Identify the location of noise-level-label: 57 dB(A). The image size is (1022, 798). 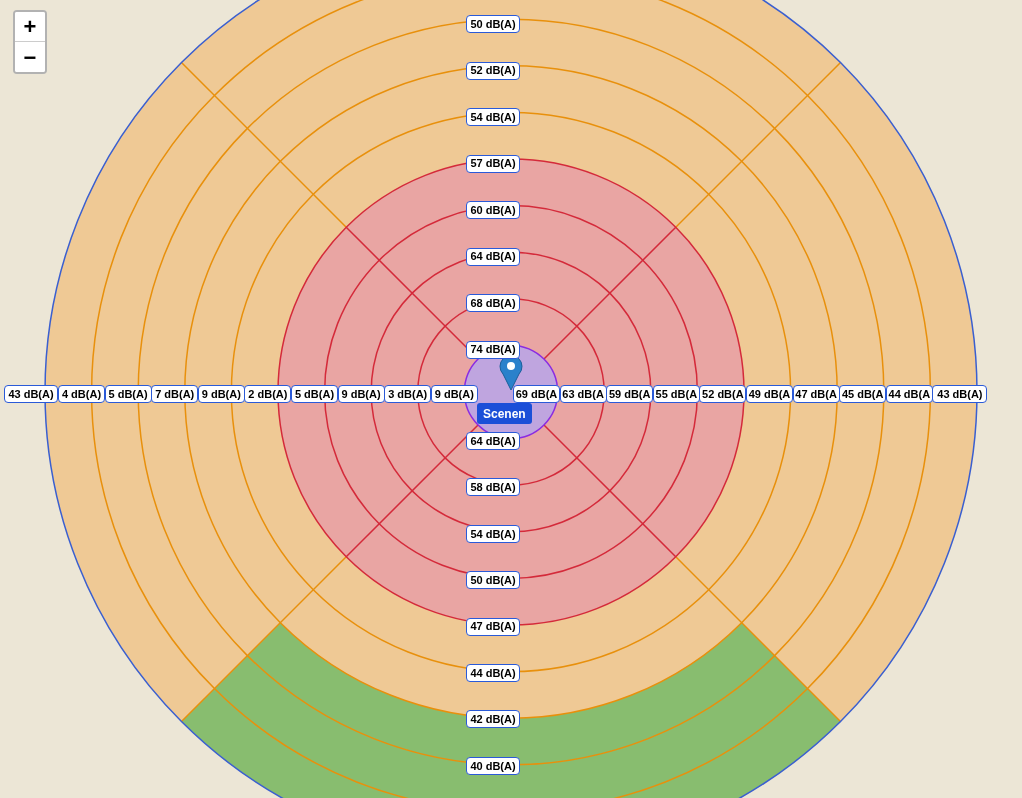
(493, 163).